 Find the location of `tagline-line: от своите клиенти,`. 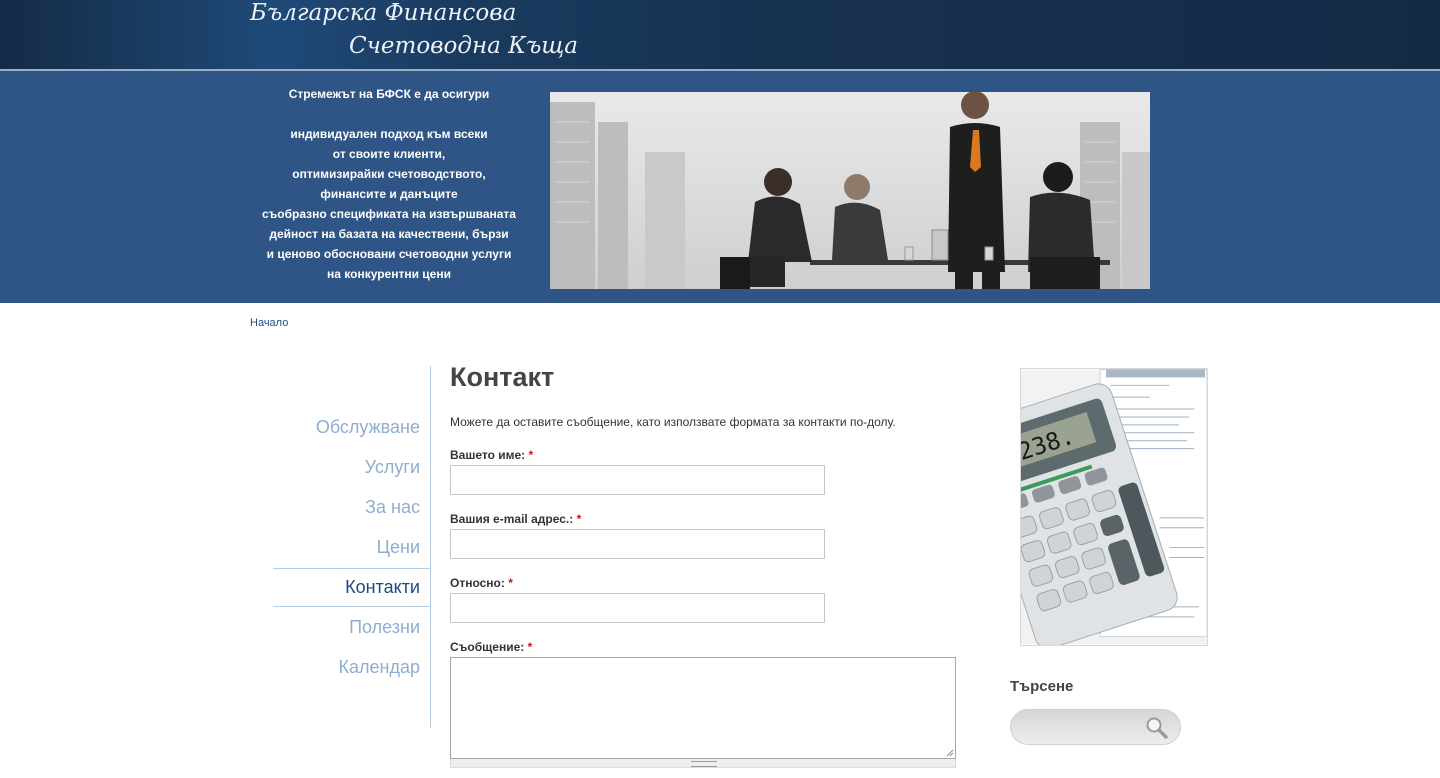

tagline-line: от своите клиенти, is located at coordinates (389, 154).